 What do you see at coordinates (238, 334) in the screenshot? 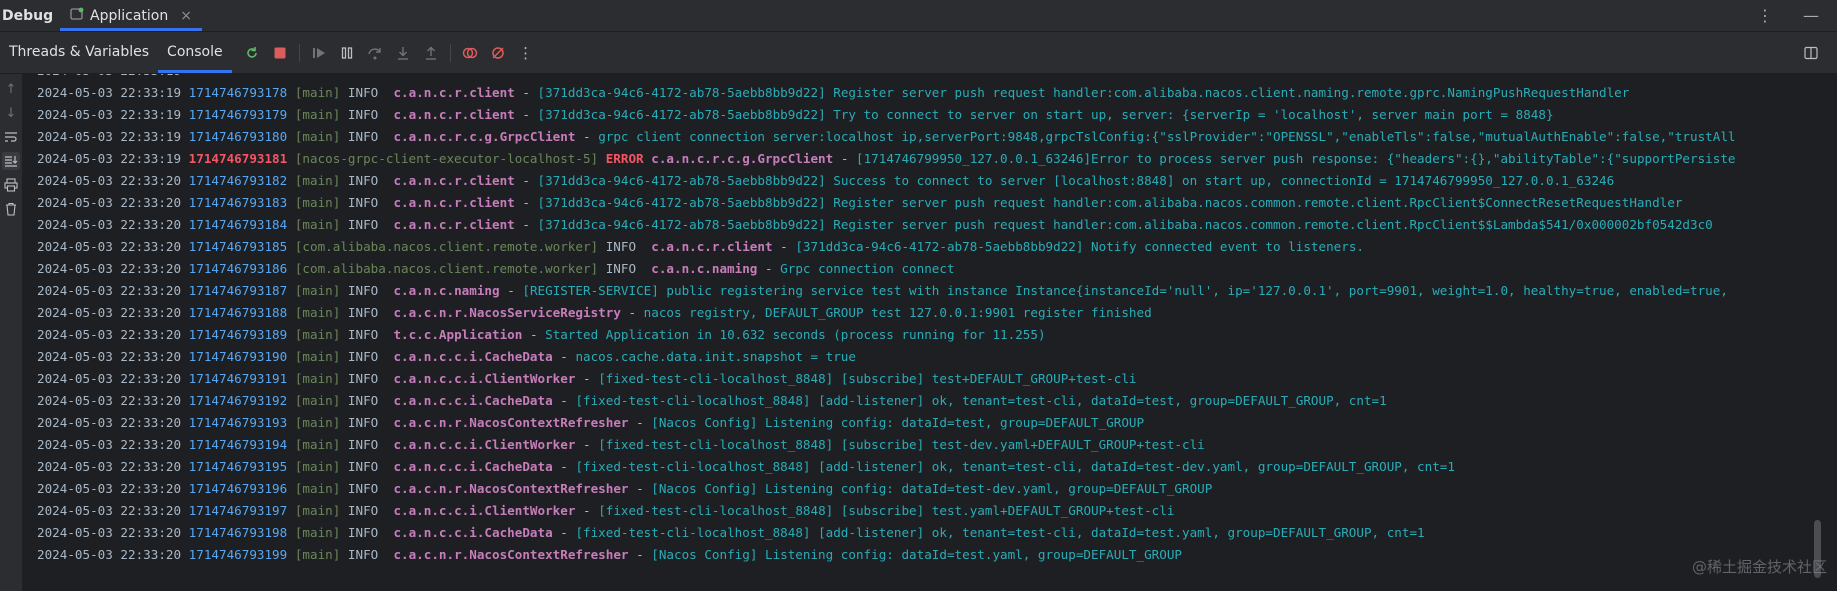
I see `log-pid: 1714746793189` at bounding box center [238, 334].